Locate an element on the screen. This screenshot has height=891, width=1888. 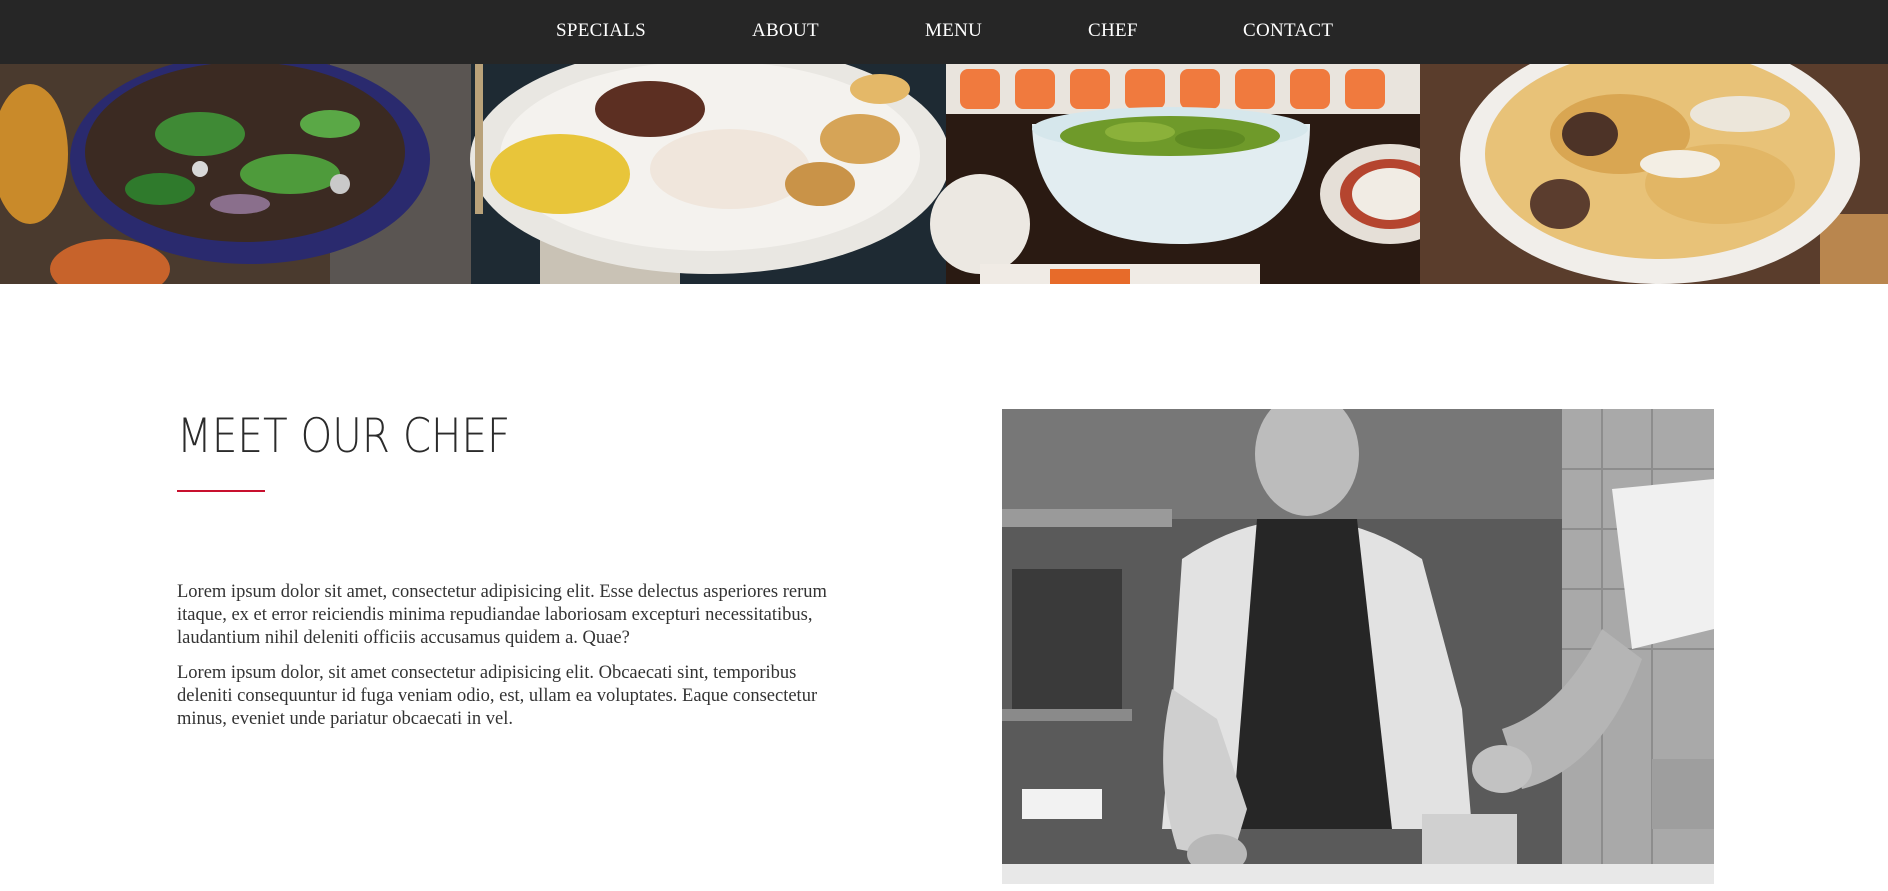
salad-bowl-photo is located at coordinates (235, 174).